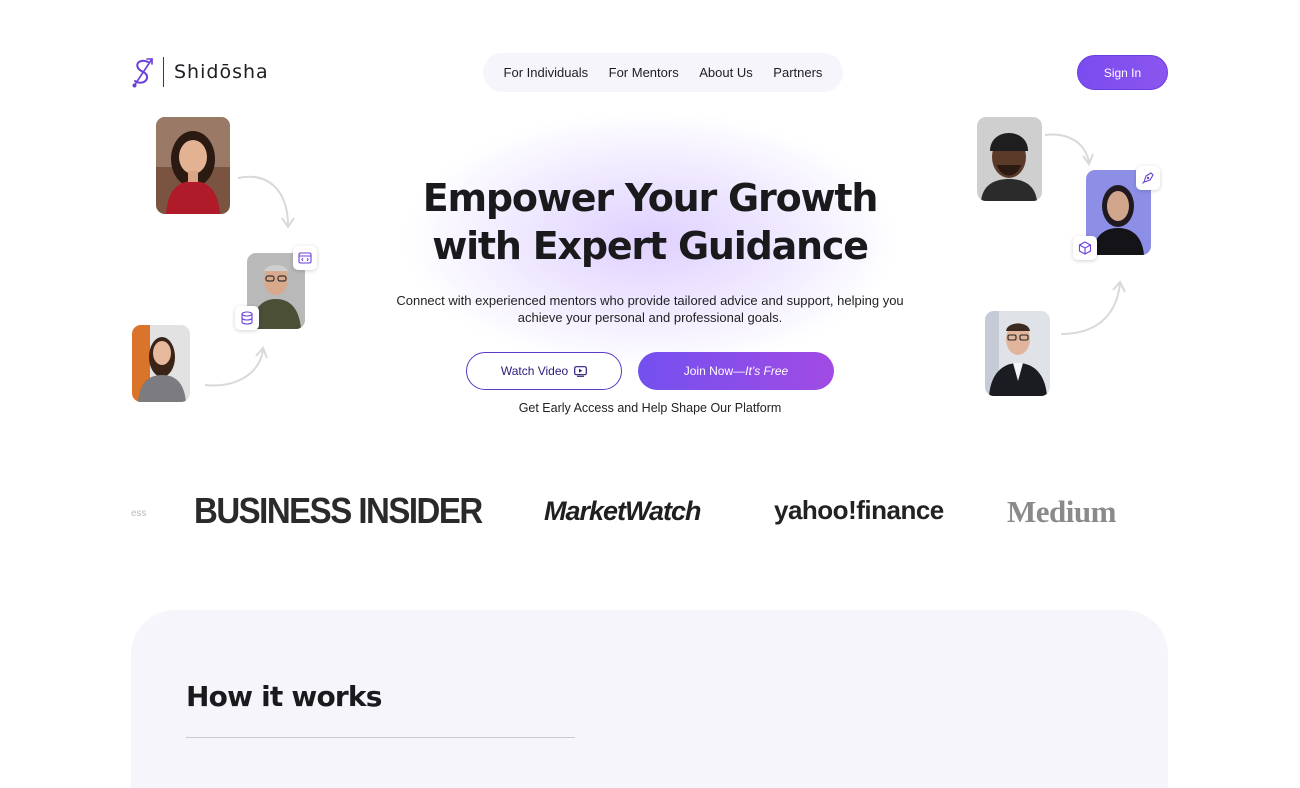 This screenshot has width=1300, height=788. I want to click on pen-nib-chip, so click(1148, 178).